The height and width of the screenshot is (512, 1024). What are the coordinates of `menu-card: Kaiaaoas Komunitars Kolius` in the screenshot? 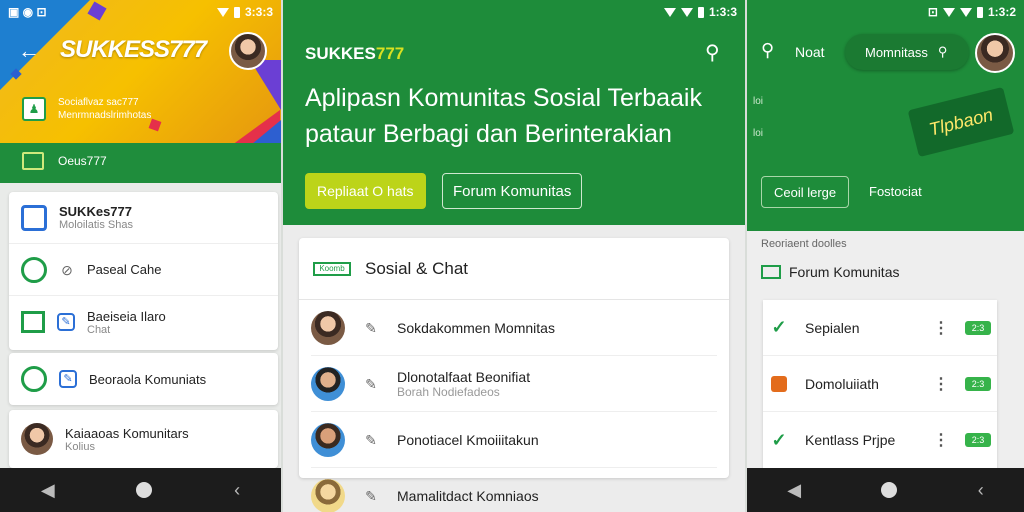 It's located at (143, 439).